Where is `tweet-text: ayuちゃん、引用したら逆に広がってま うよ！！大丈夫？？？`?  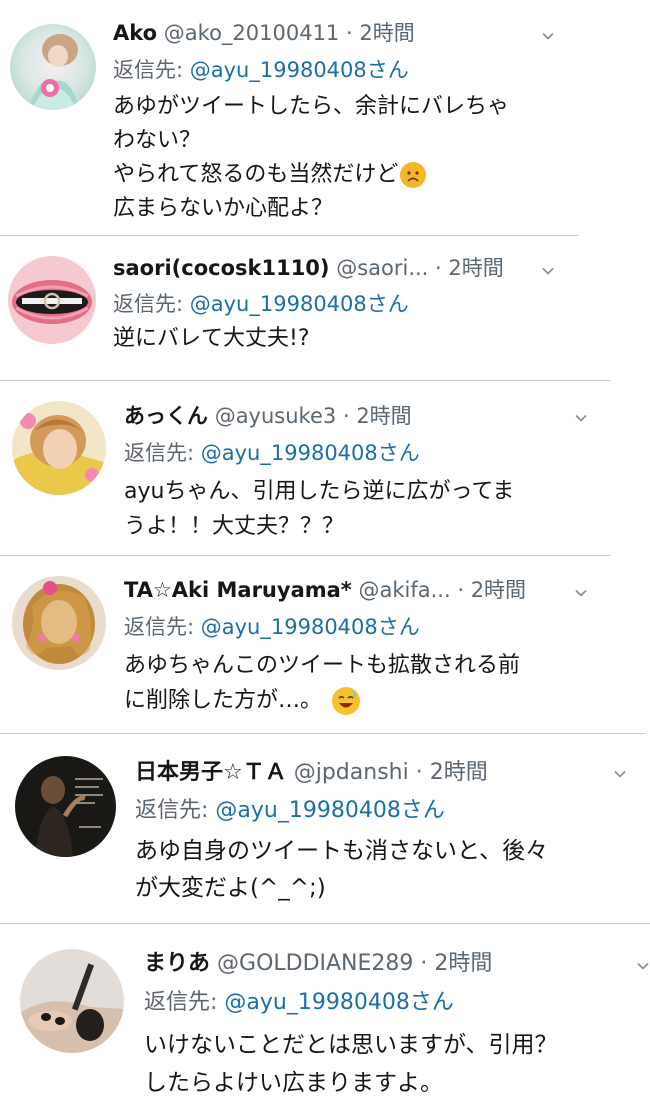 tweet-text: ayuちゃん、引用したら逆に広がってま うよ！！大丈夫？？？ is located at coordinates (319, 509).